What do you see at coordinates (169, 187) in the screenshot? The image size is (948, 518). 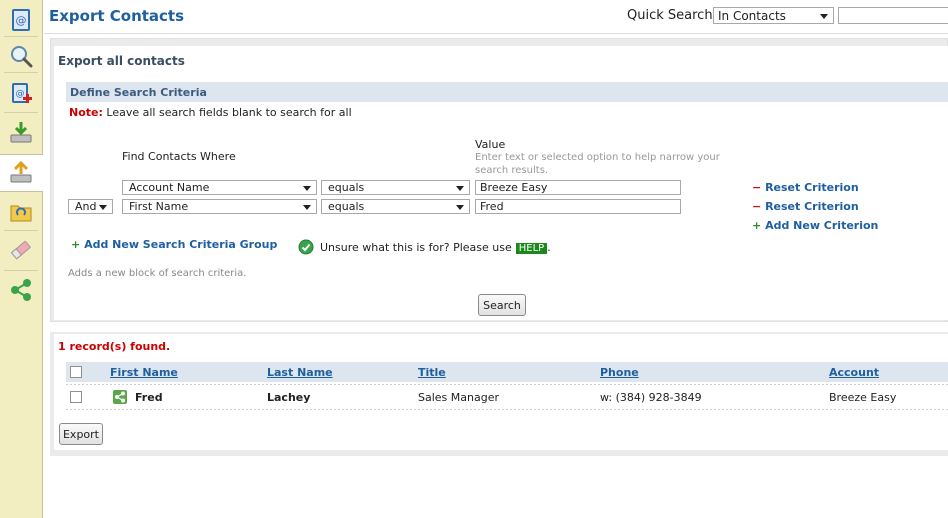 I see `criterion-field-value: Account Name` at bounding box center [169, 187].